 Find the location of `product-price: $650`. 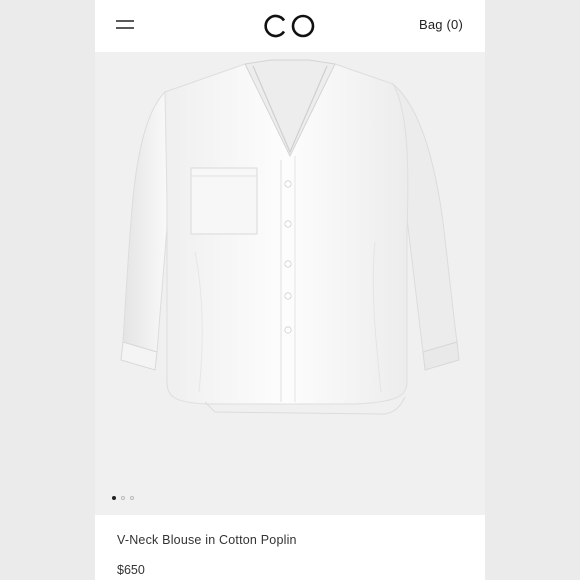

product-price: $650 is located at coordinates (131, 570).